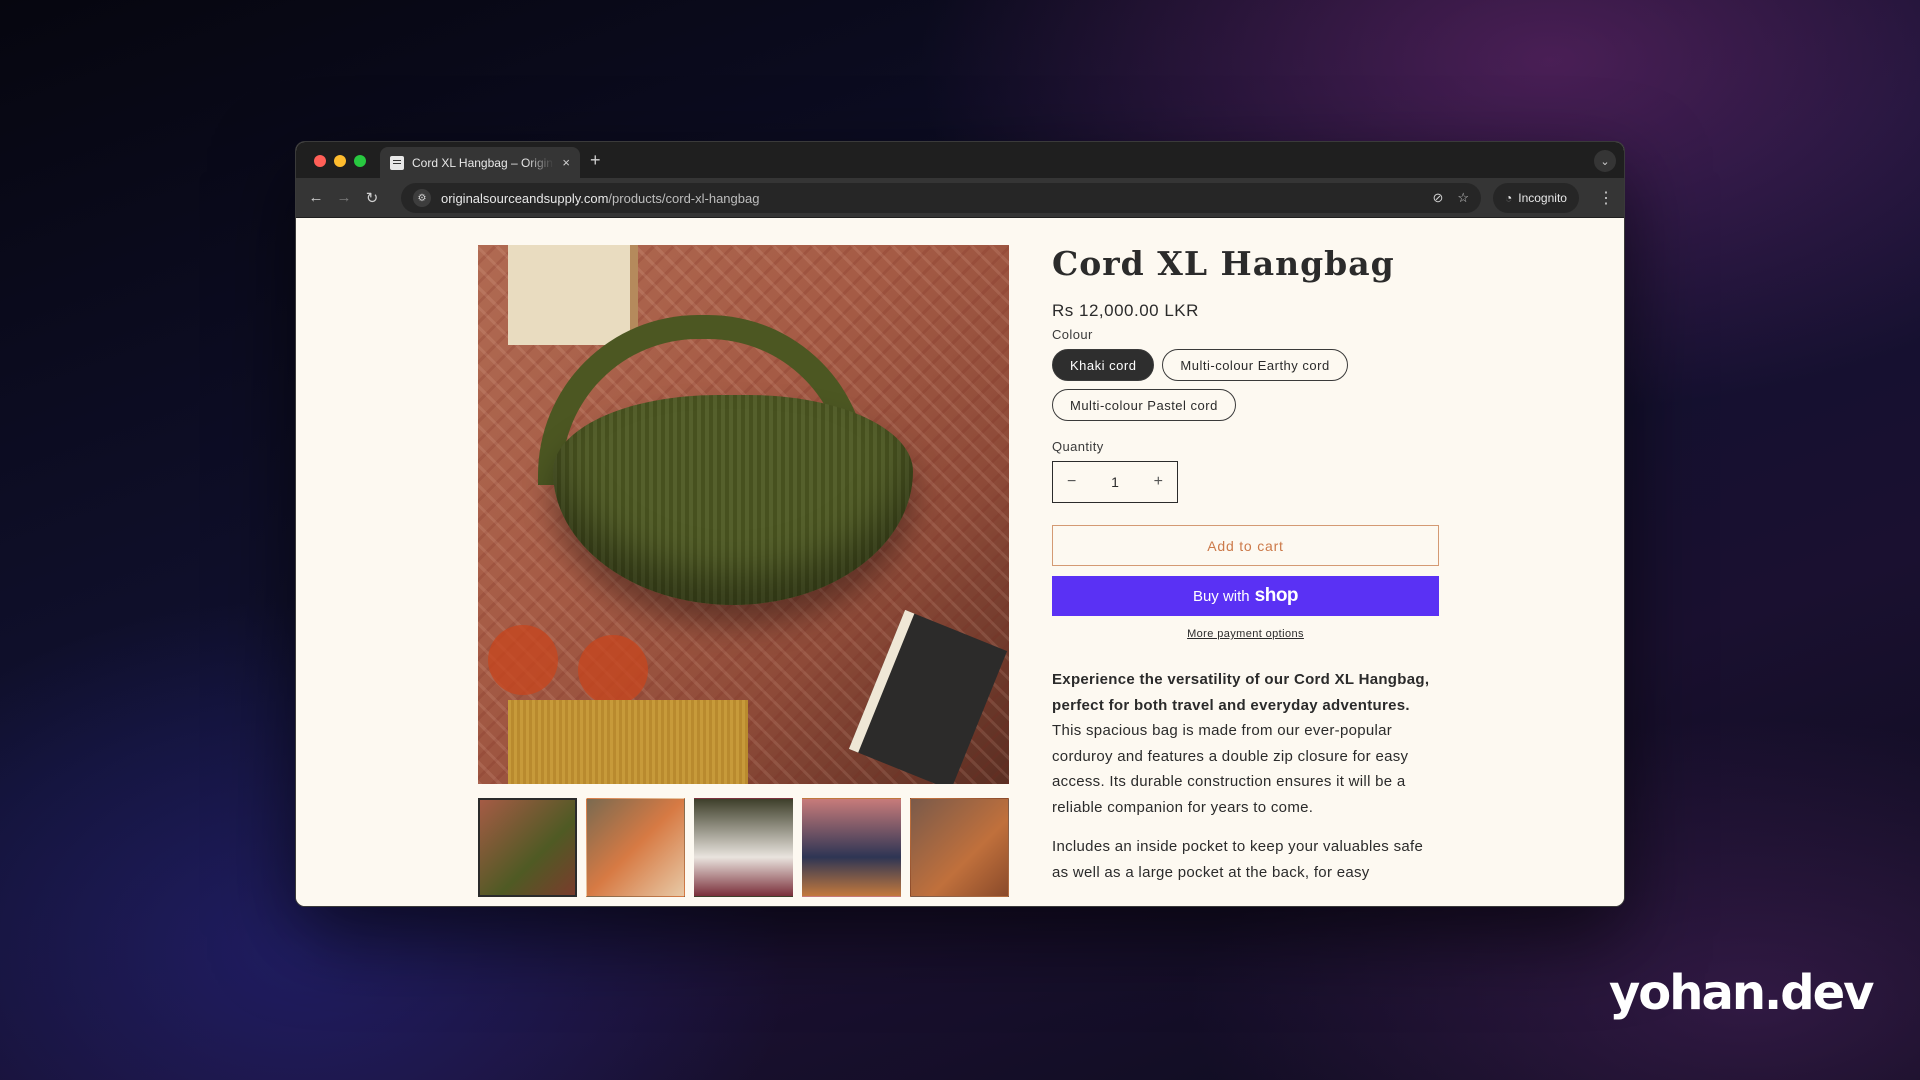 The image size is (1920, 1080). What do you see at coordinates (1245, 545) in the screenshot?
I see `add-to-cart-button: Add to cart` at bounding box center [1245, 545].